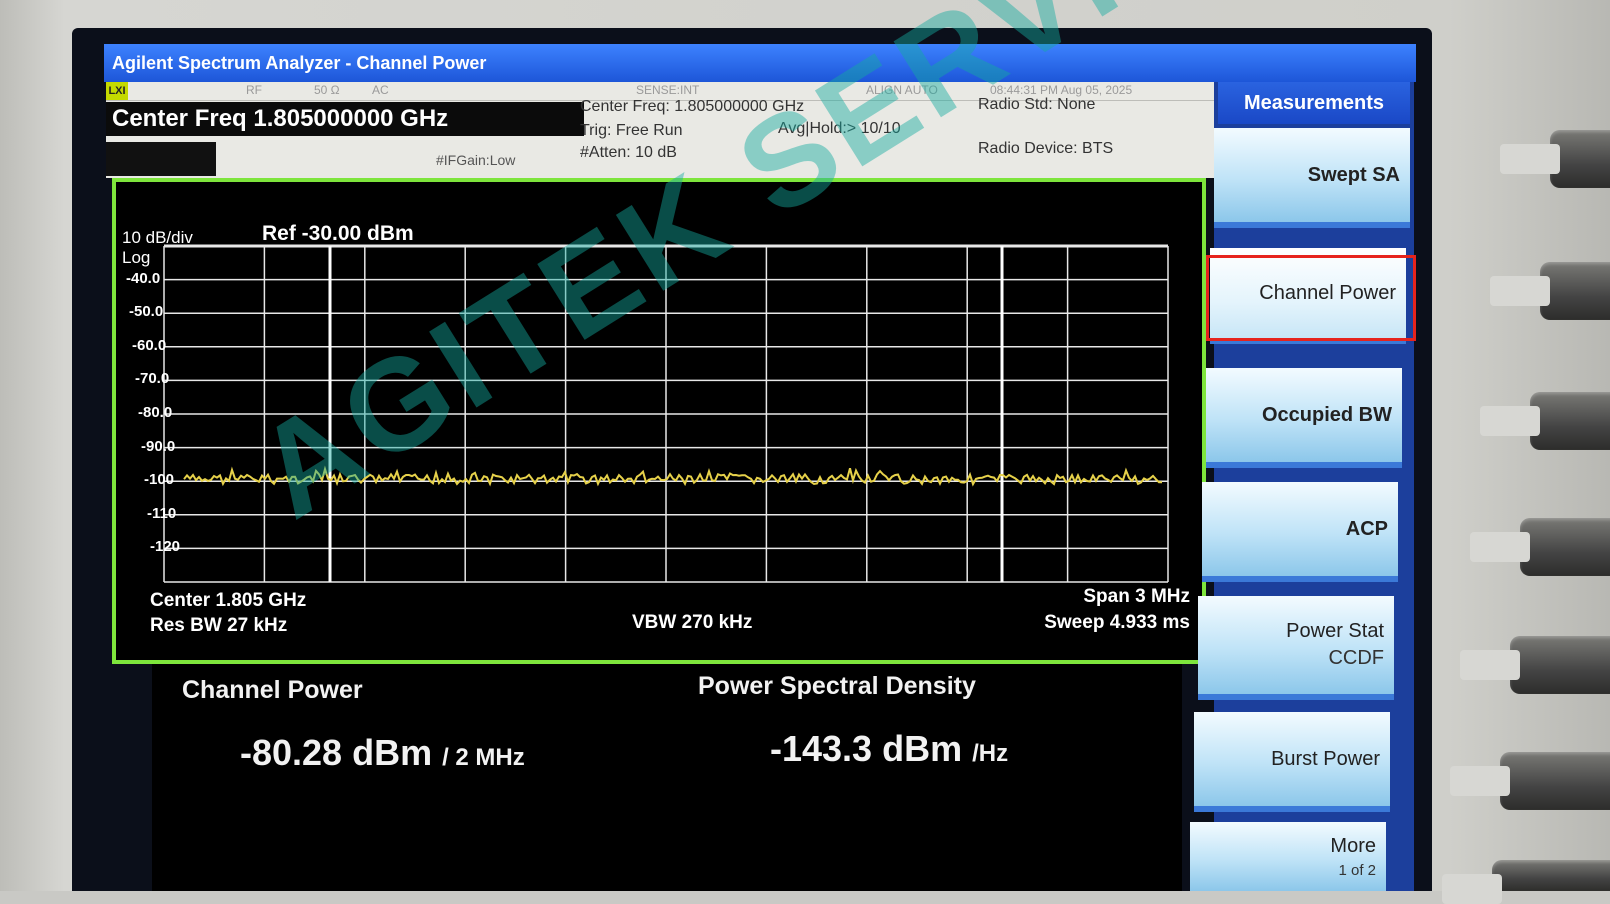 This screenshot has width=1610, height=904. What do you see at coordinates (1296, 648) in the screenshot?
I see `softkey-power-stat-ccdf: Power Stat CCDF` at bounding box center [1296, 648].